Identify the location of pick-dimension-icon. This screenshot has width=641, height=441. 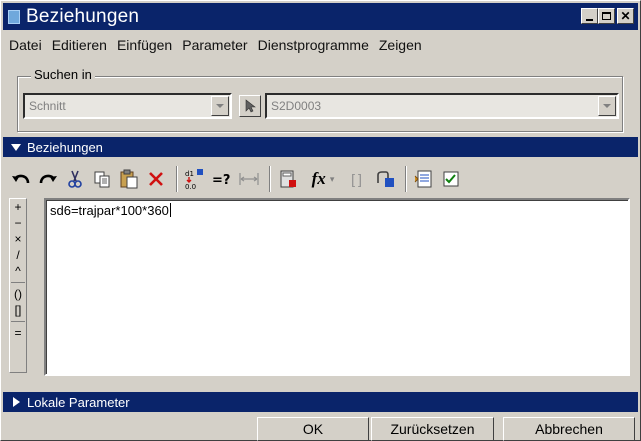
(385, 179).